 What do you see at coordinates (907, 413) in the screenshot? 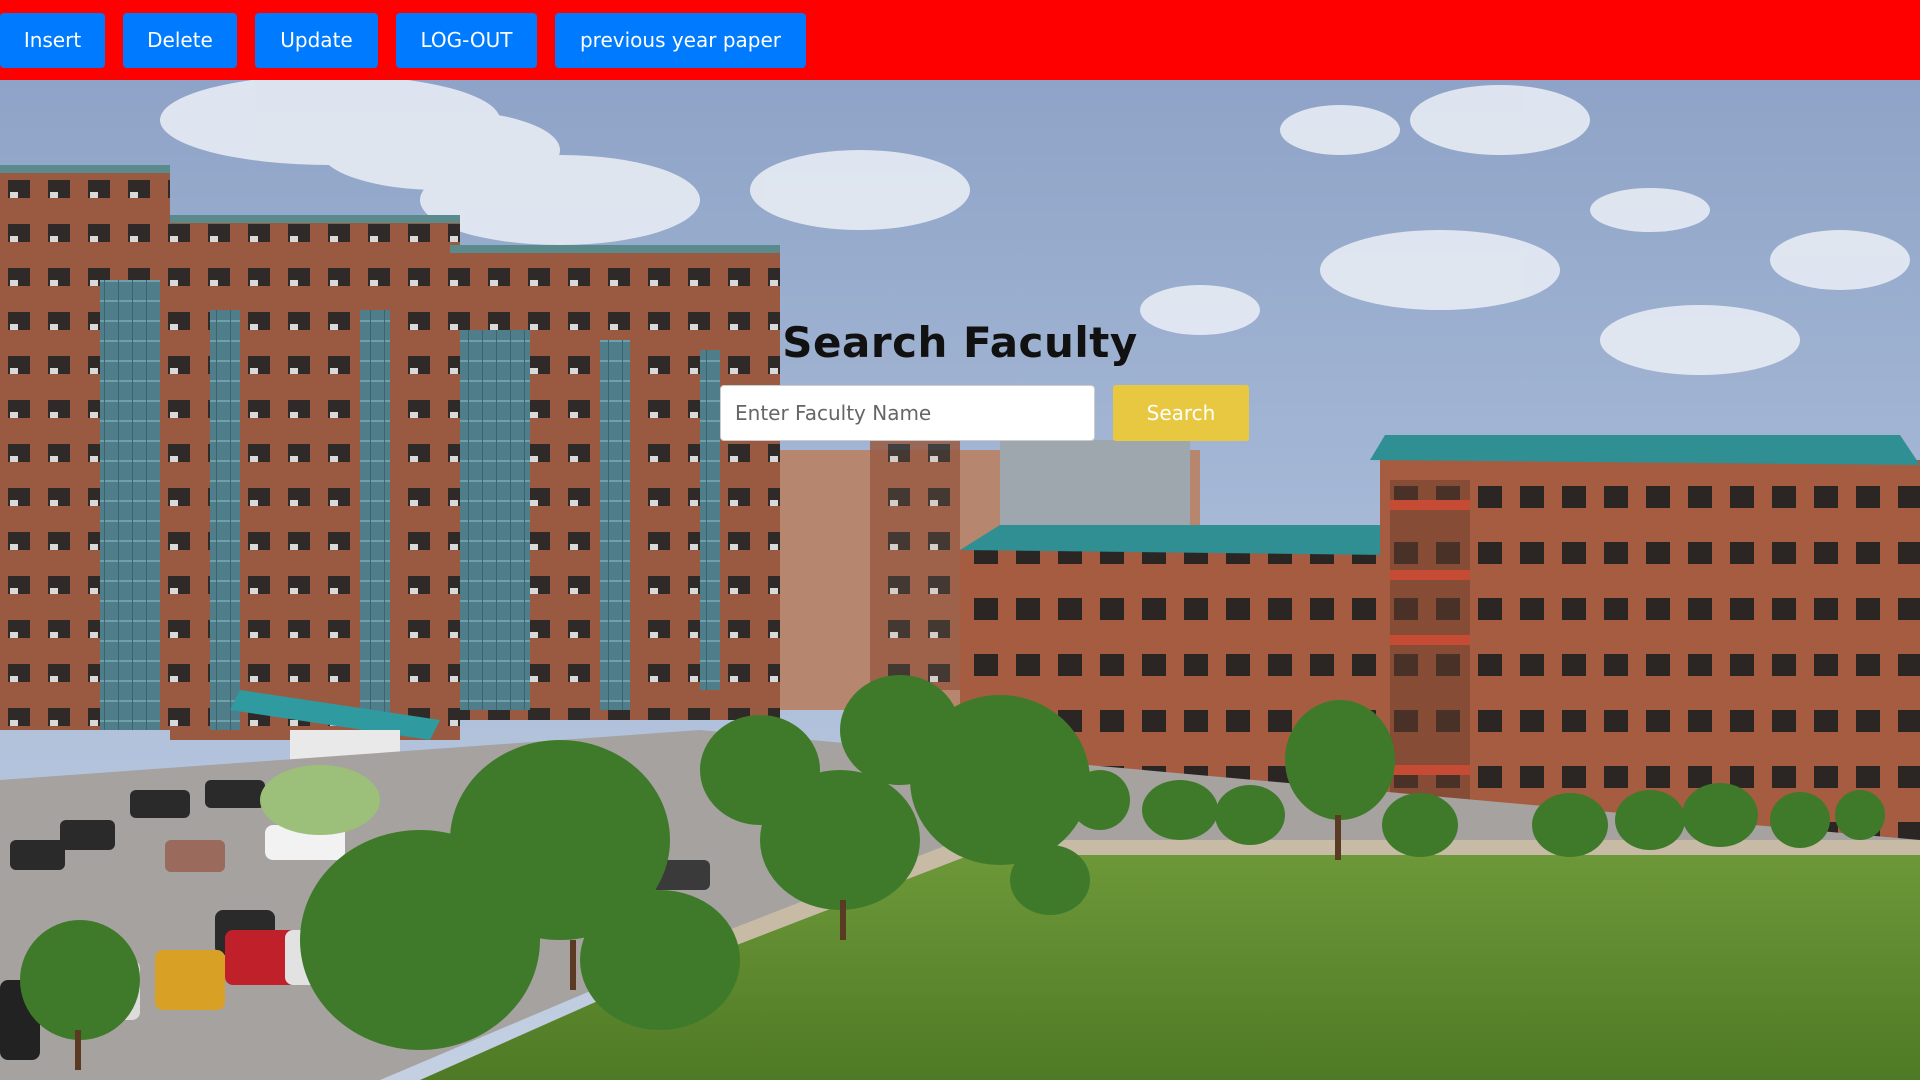
I see `faculty-name-input` at bounding box center [907, 413].